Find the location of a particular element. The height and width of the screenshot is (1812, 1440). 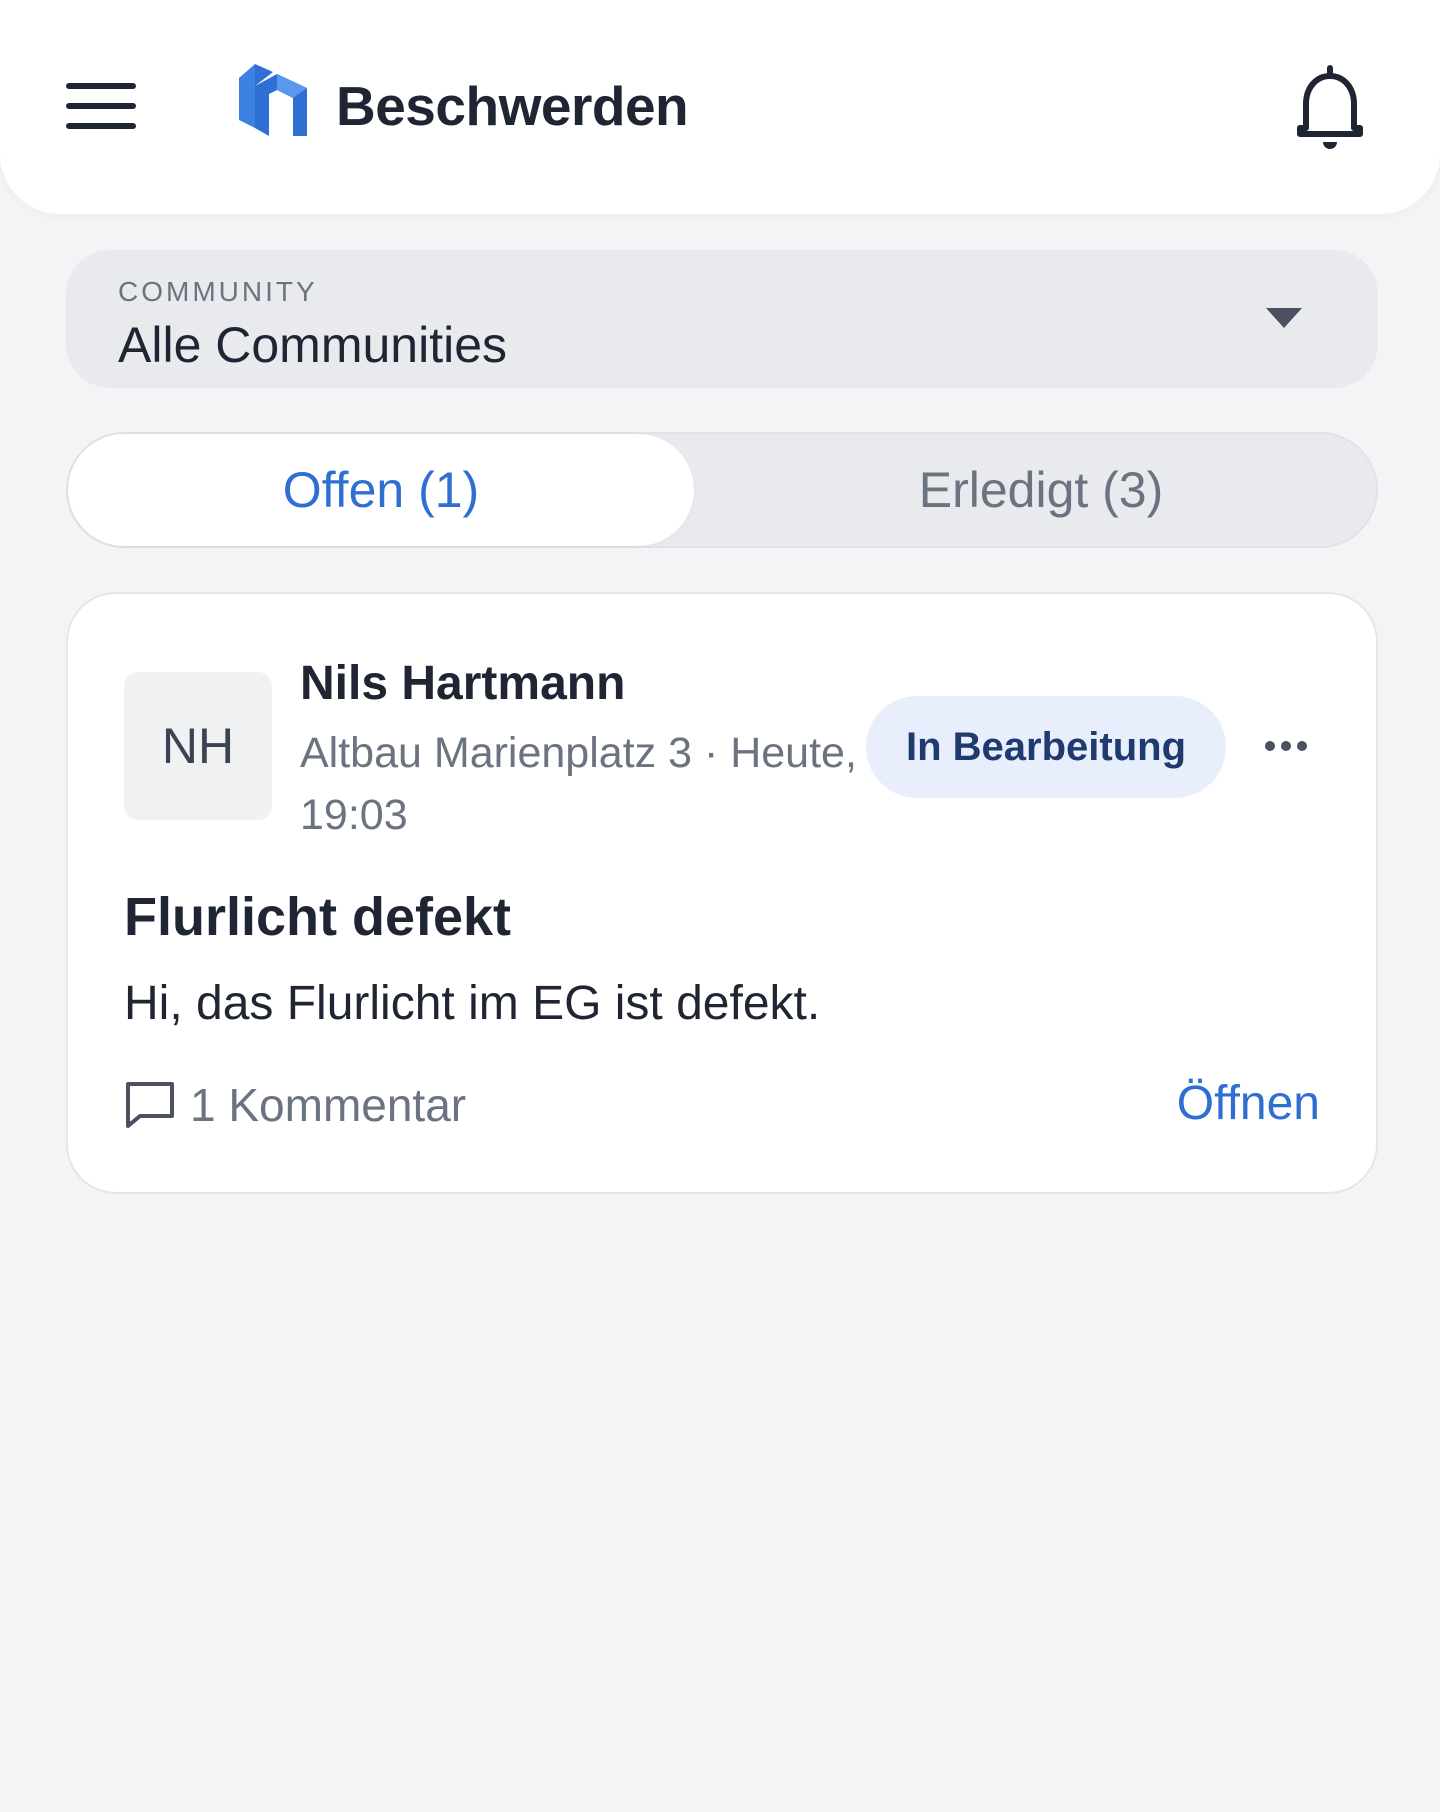

tab-offen: Offen (1) is located at coordinates (381, 490).